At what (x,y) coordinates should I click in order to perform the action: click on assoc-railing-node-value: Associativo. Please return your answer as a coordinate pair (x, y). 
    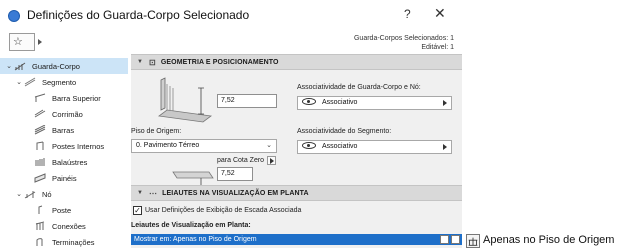
    Looking at the image, I should click on (340, 102).